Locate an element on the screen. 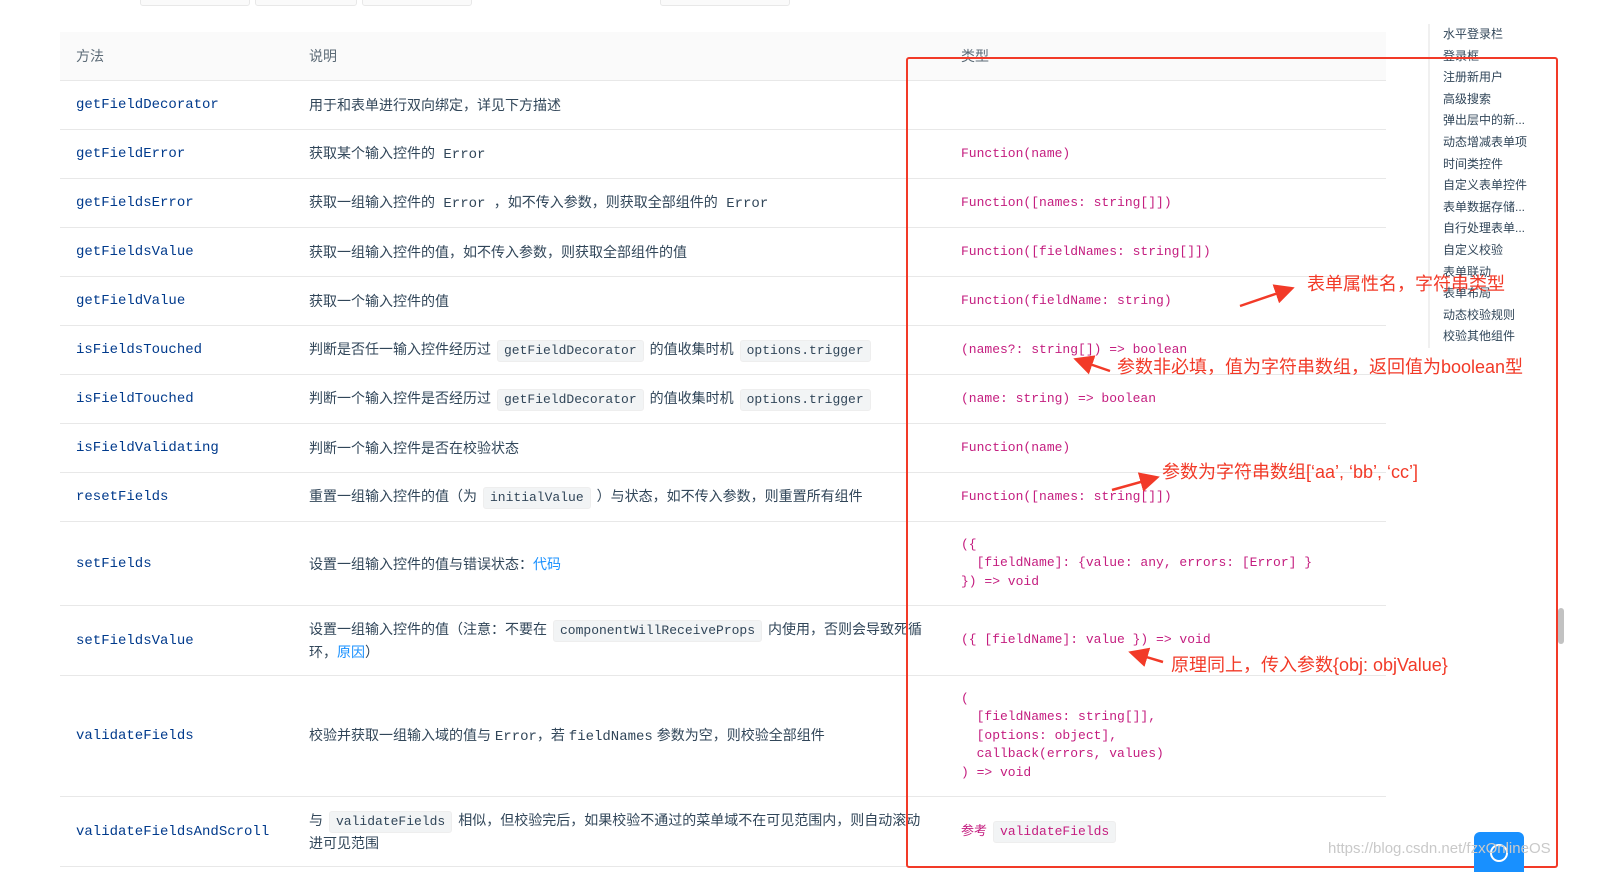 Image resolution: width=1599 pixels, height=884 pixels. watermark: https://blog.csdn.net/fzxOnlineOS is located at coordinates (1439, 848).